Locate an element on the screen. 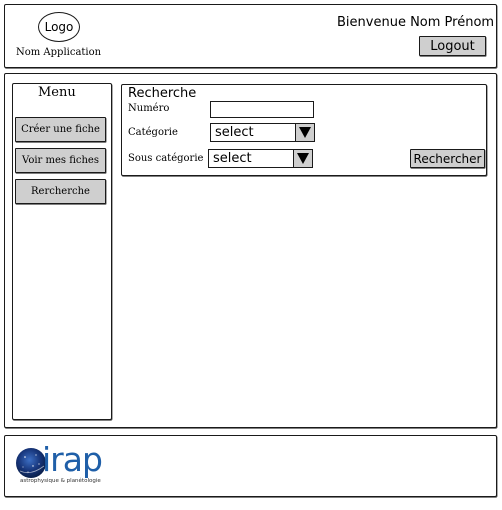 Image resolution: width=502 pixels, height=510 pixels. menu-item-label: Rercherche is located at coordinates (60, 191).